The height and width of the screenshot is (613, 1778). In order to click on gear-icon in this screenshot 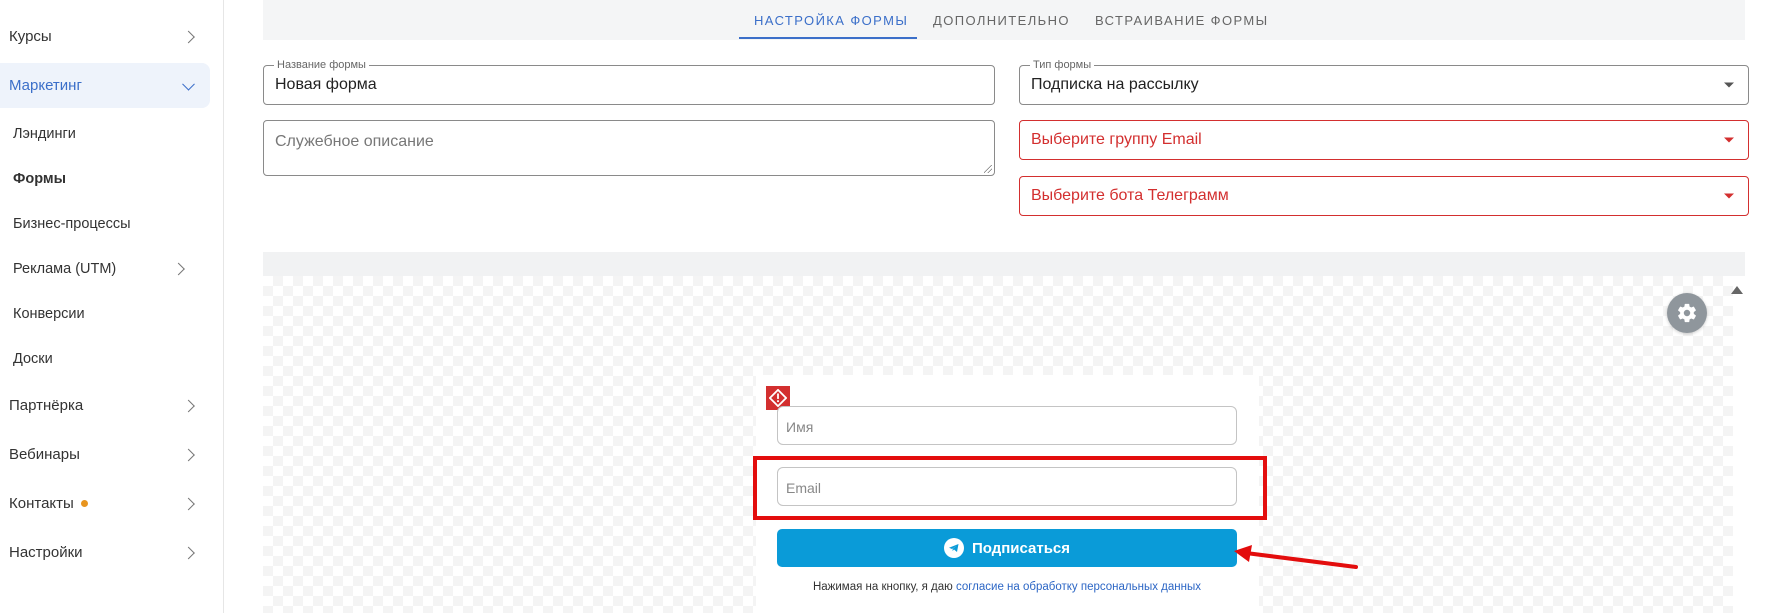, I will do `click(1687, 313)`.